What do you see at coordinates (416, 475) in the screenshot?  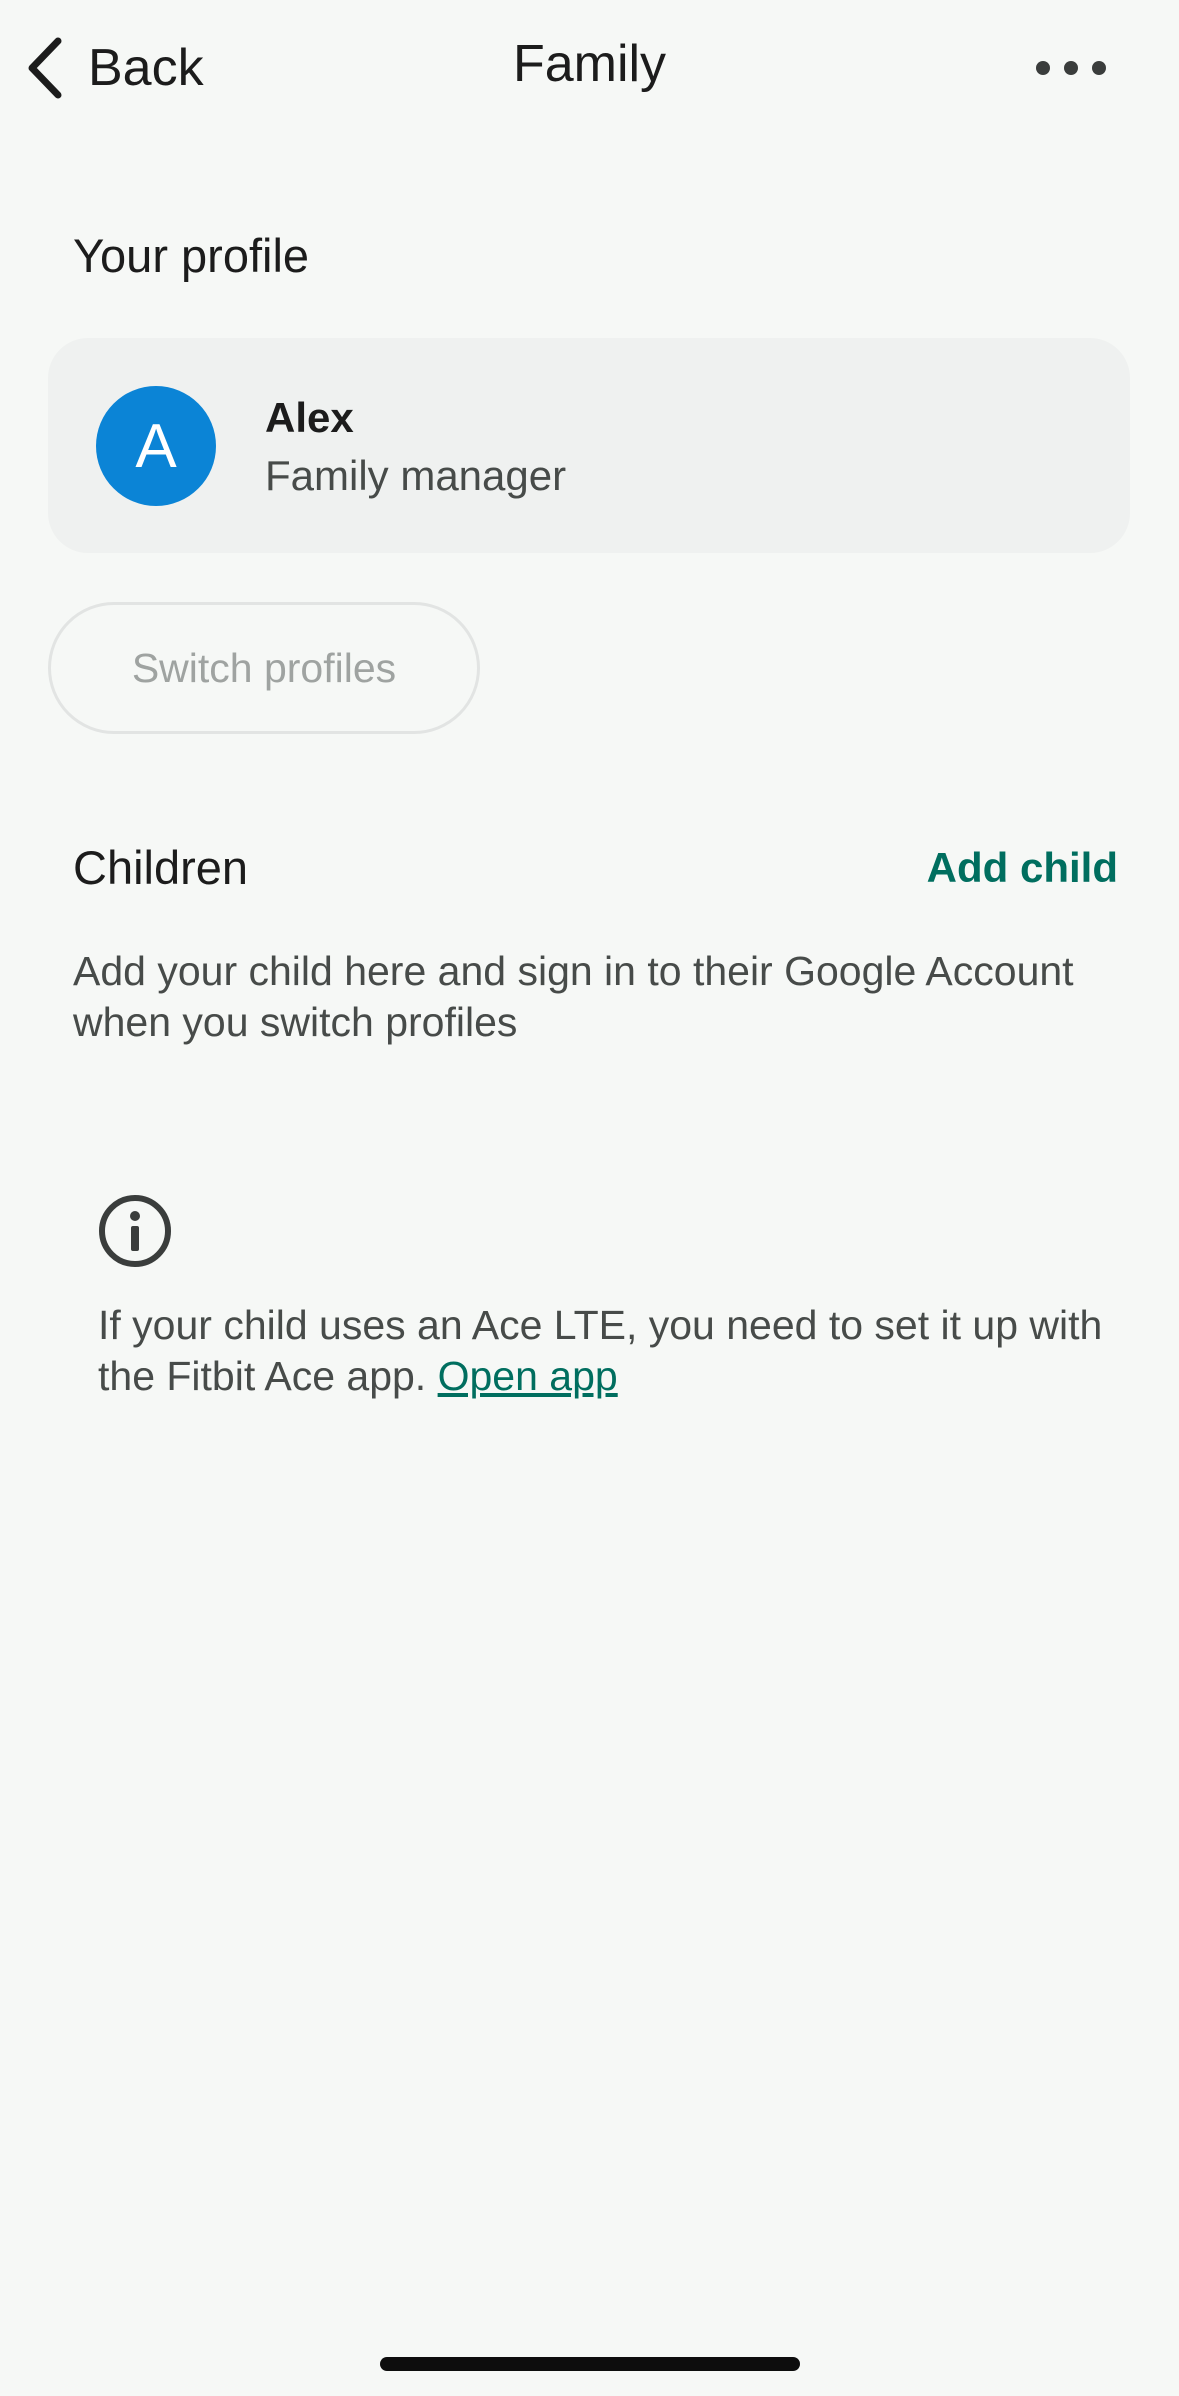 I see `profile-role: Family manager` at bounding box center [416, 475].